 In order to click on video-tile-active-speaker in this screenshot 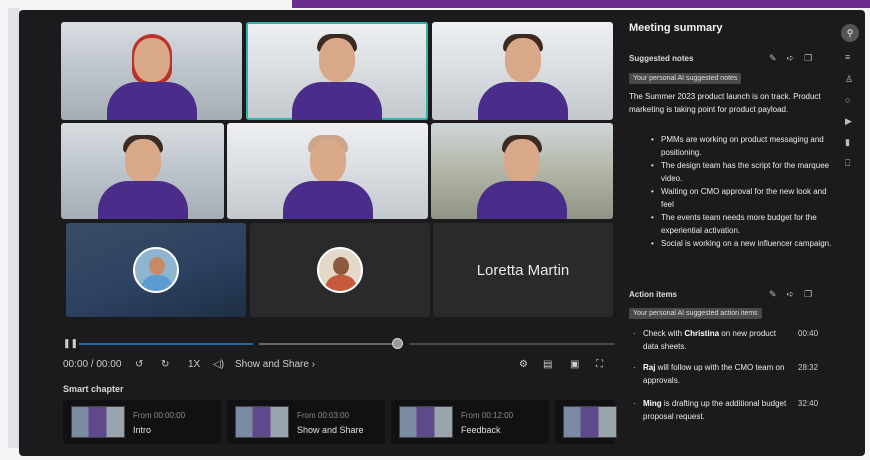, I will do `click(337, 71)`.